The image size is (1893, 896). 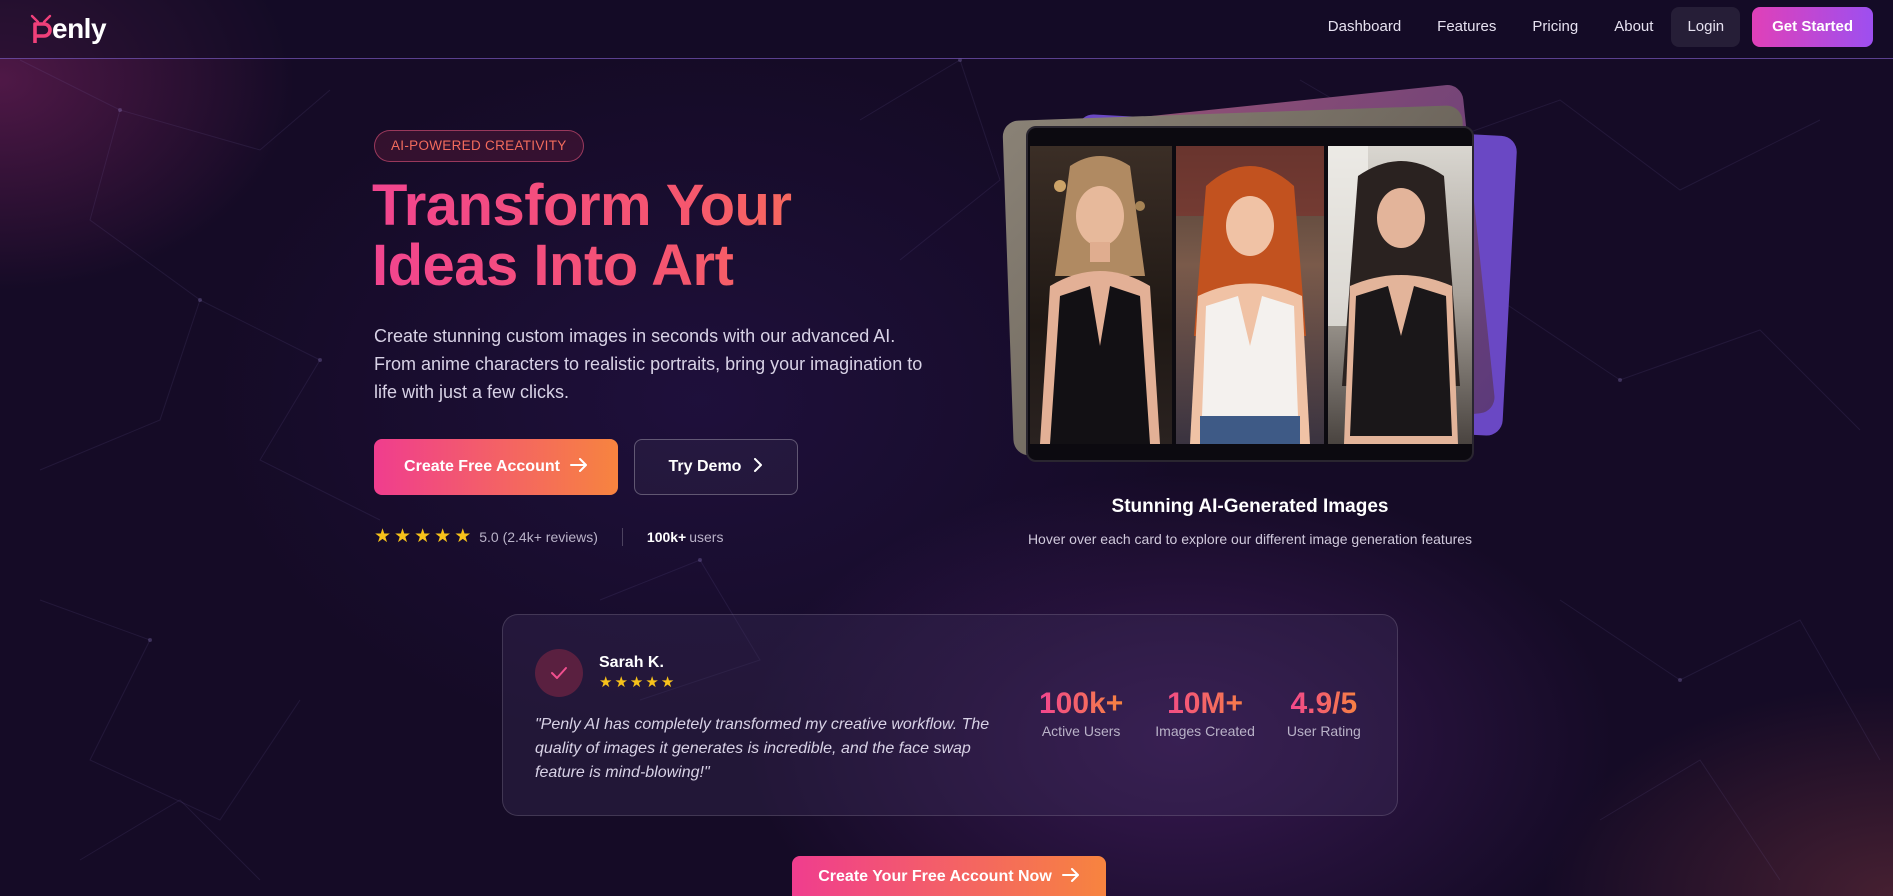 What do you see at coordinates (1555, 27) in the screenshot?
I see `nav-pricing: Pricing` at bounding box center [1555, 27].